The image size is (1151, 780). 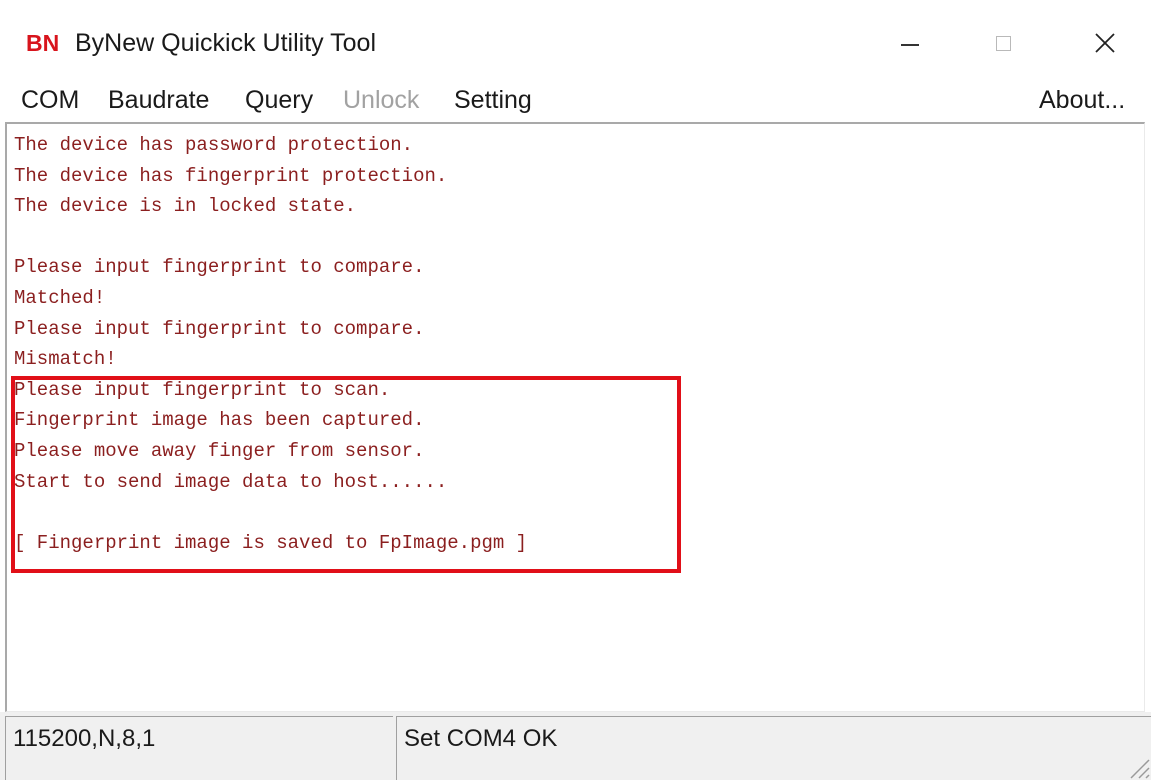 What do you see at coordinates (60, 297) in the screenshot?
I see `log-line: Matched!` at bounding box center [60, 297].